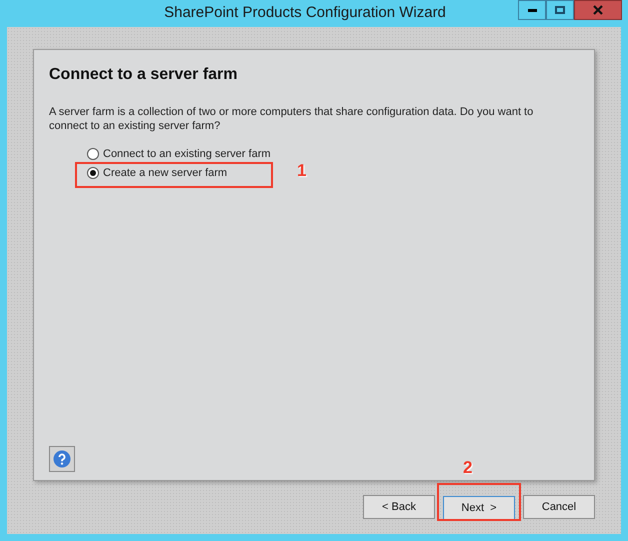  I want to click on help-button, so click(62, 459).